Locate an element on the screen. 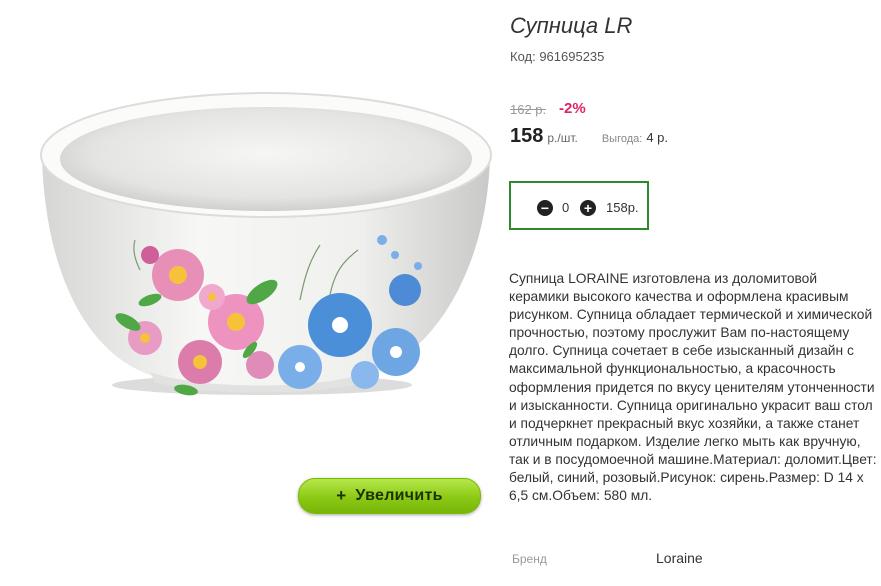  product-title: Супница LR is located at coordinates (571, 25).